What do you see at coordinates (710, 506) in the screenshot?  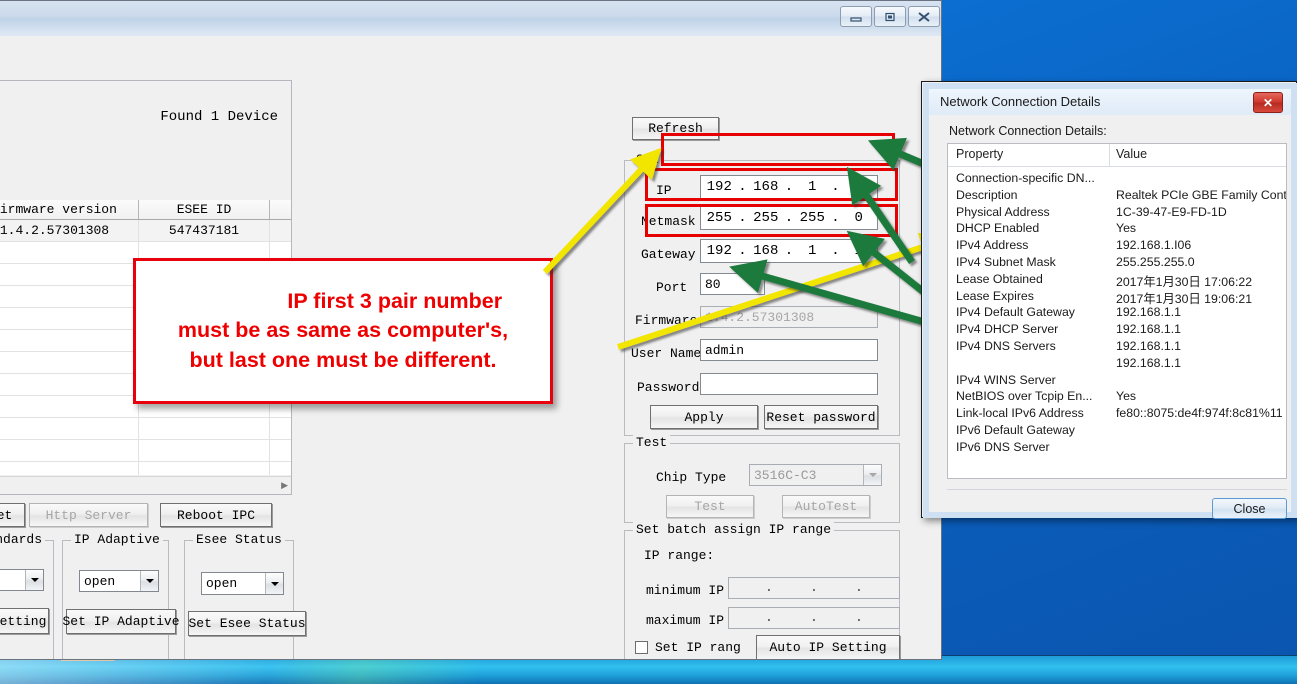 I see `test-button: Test` at bounding box center [710, 506].